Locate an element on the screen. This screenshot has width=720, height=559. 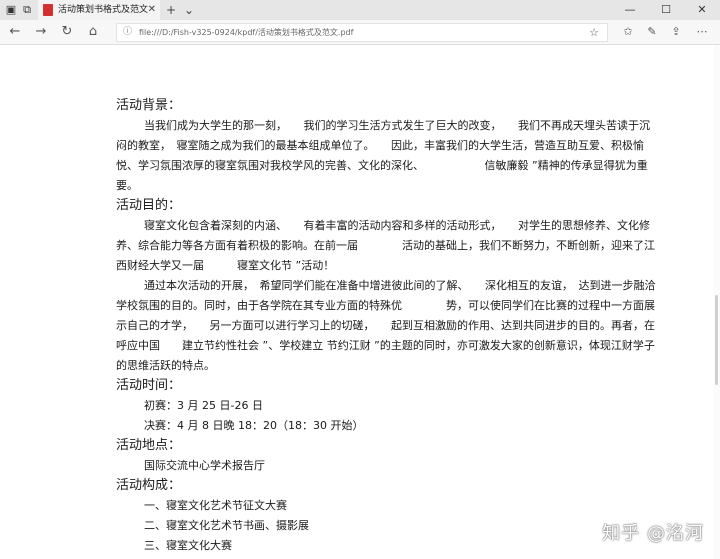
time-prelim: 初赛：3 月 25 日-26 日 is located at coordinates (203, 405).